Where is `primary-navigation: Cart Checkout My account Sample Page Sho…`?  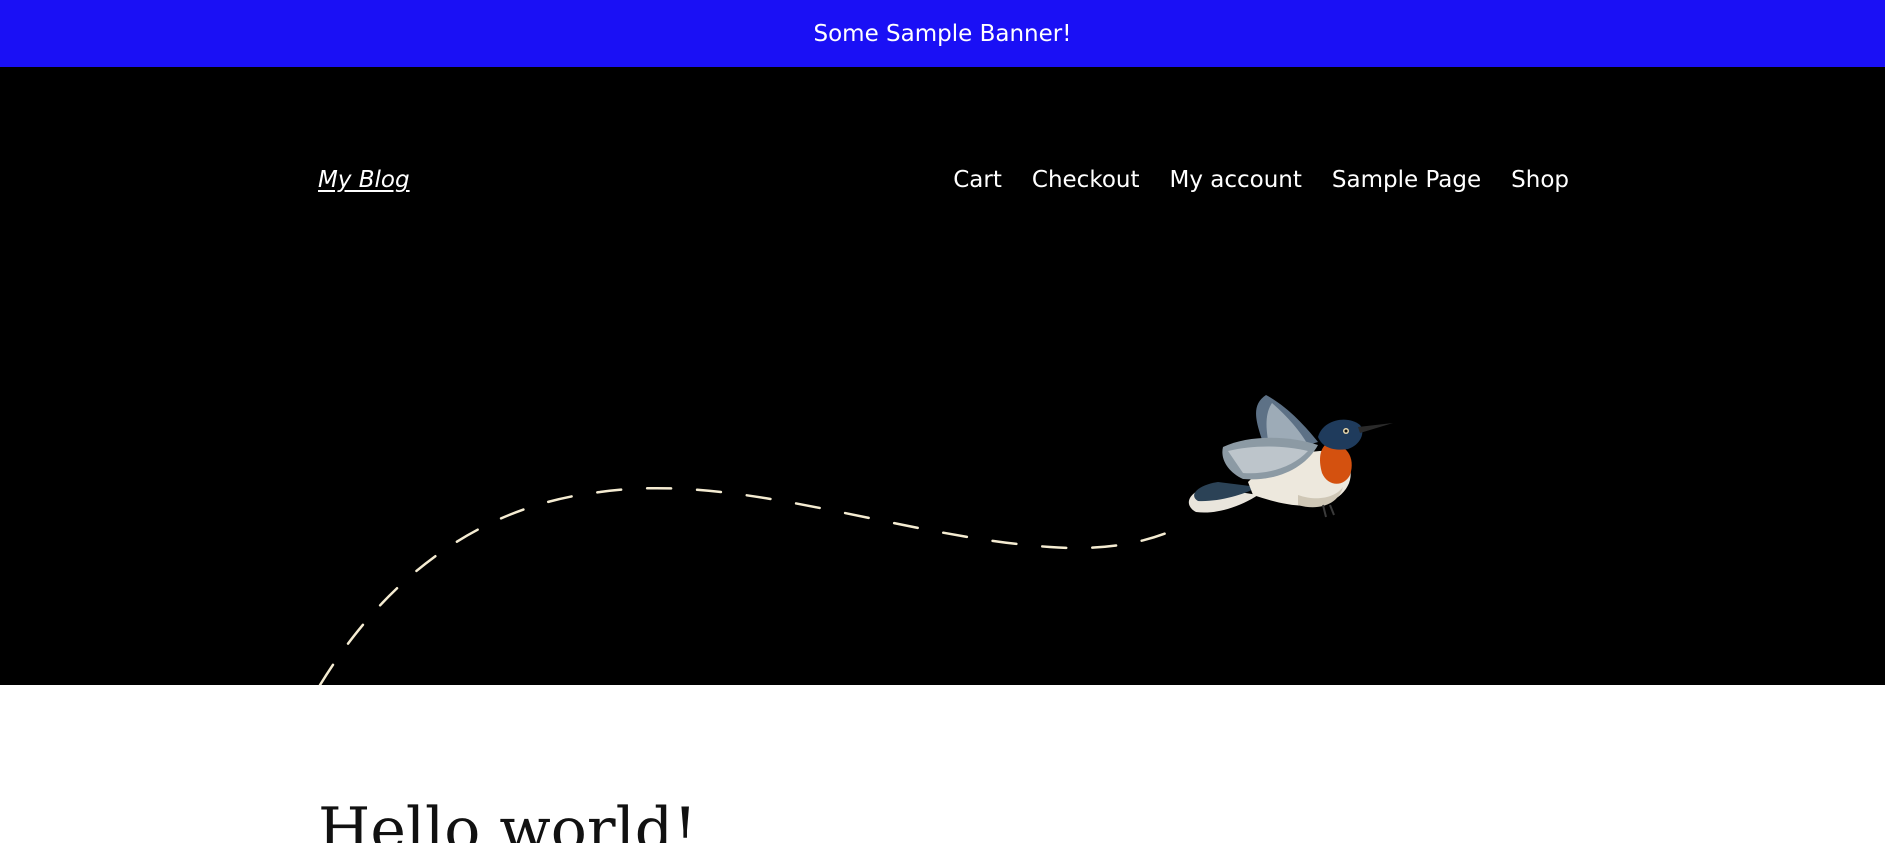 primary-navigation: Cart Checkout My account Sample Page Sho… is located at coordinates (1261, 180).